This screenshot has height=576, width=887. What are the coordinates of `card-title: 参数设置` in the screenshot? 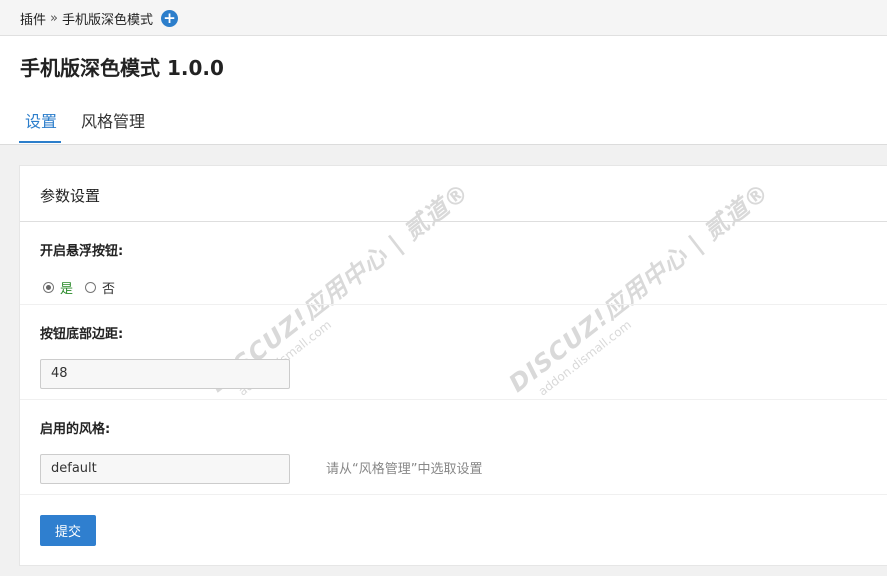 It's located at (70, 196).